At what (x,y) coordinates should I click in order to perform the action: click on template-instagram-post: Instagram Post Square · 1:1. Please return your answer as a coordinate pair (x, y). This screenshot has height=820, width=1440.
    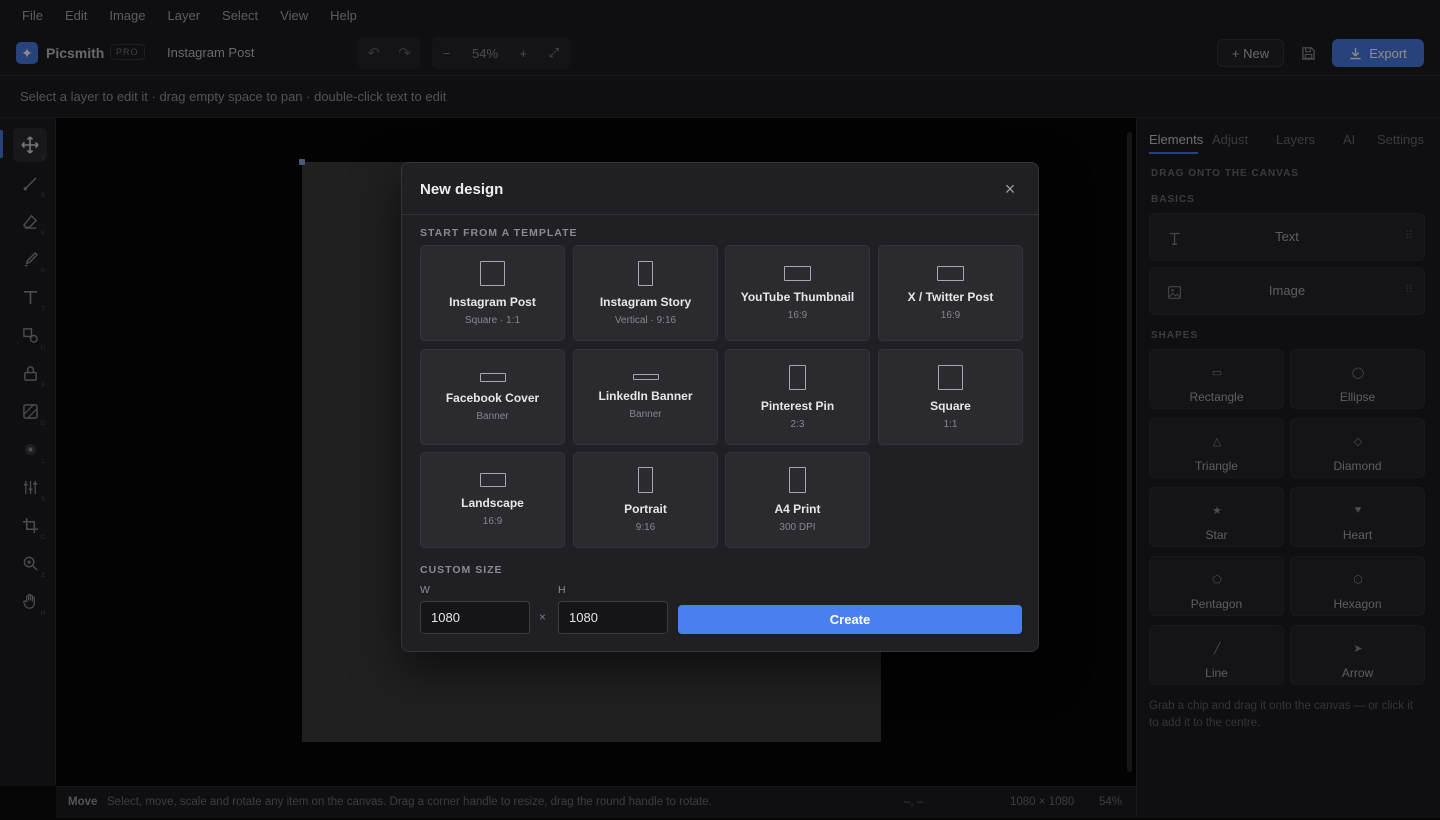
    Looking at the image, I should click on (492, 293).